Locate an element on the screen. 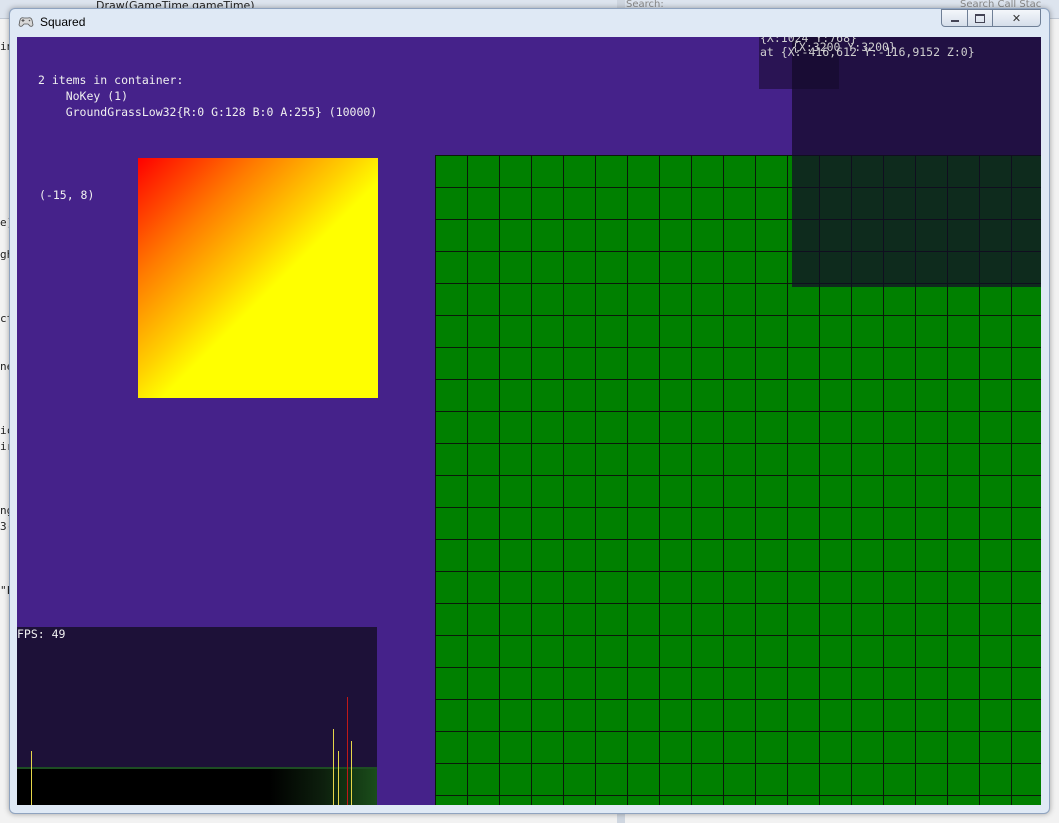  cursor-coordinates: (-15, 8) is located at coordinates (67, 195).